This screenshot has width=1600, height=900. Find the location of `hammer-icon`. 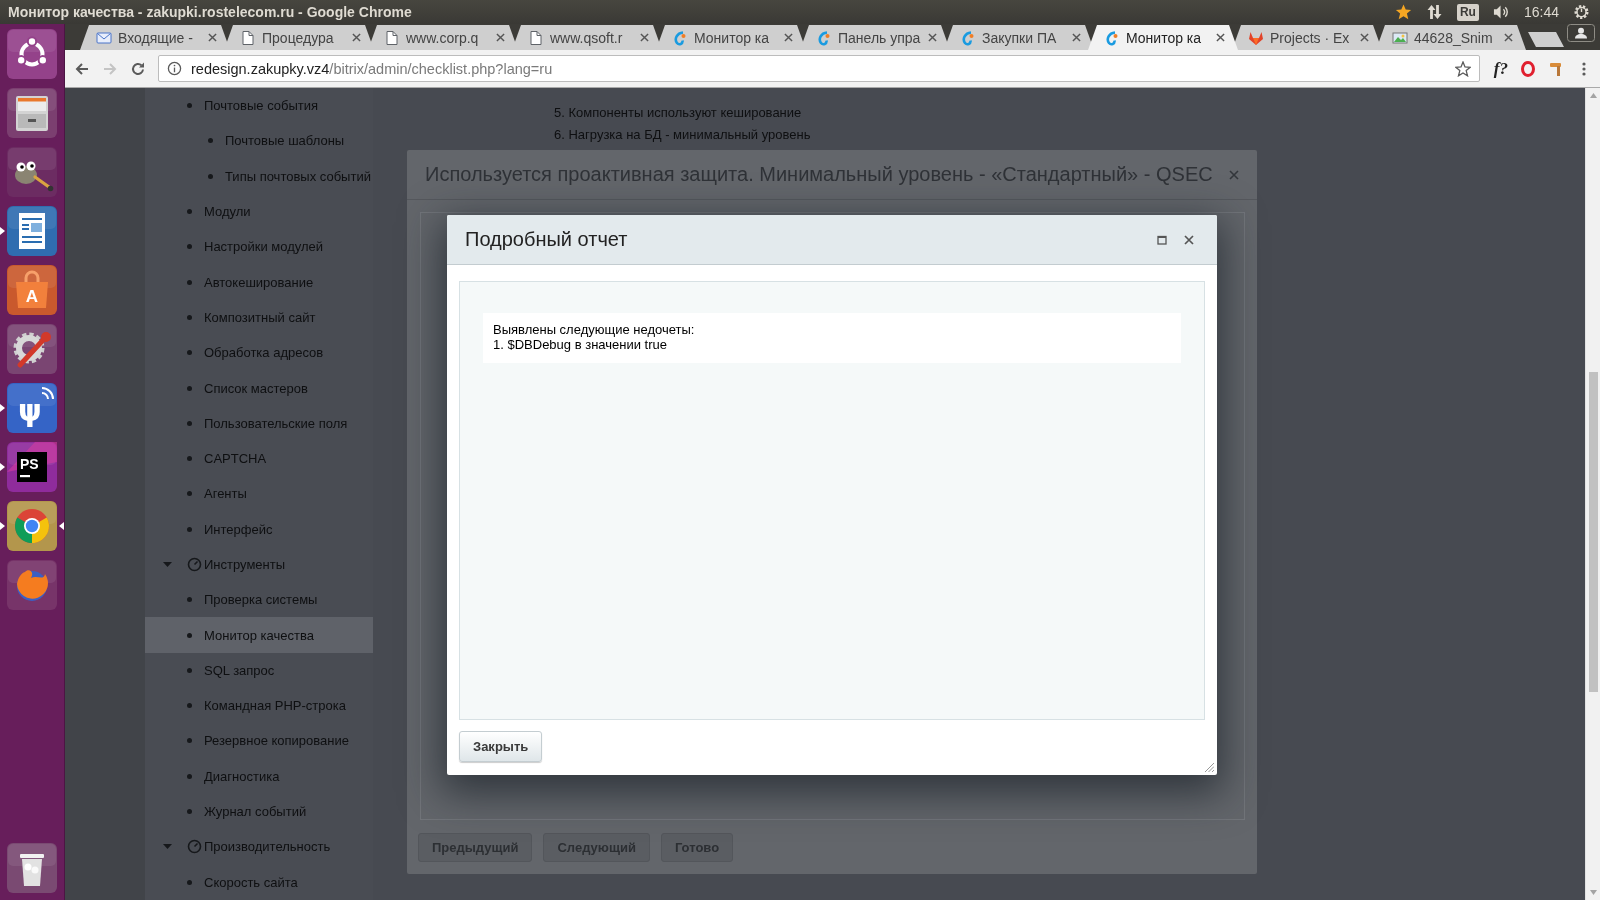

hammer-icon is located at coordinates (1556, 68).